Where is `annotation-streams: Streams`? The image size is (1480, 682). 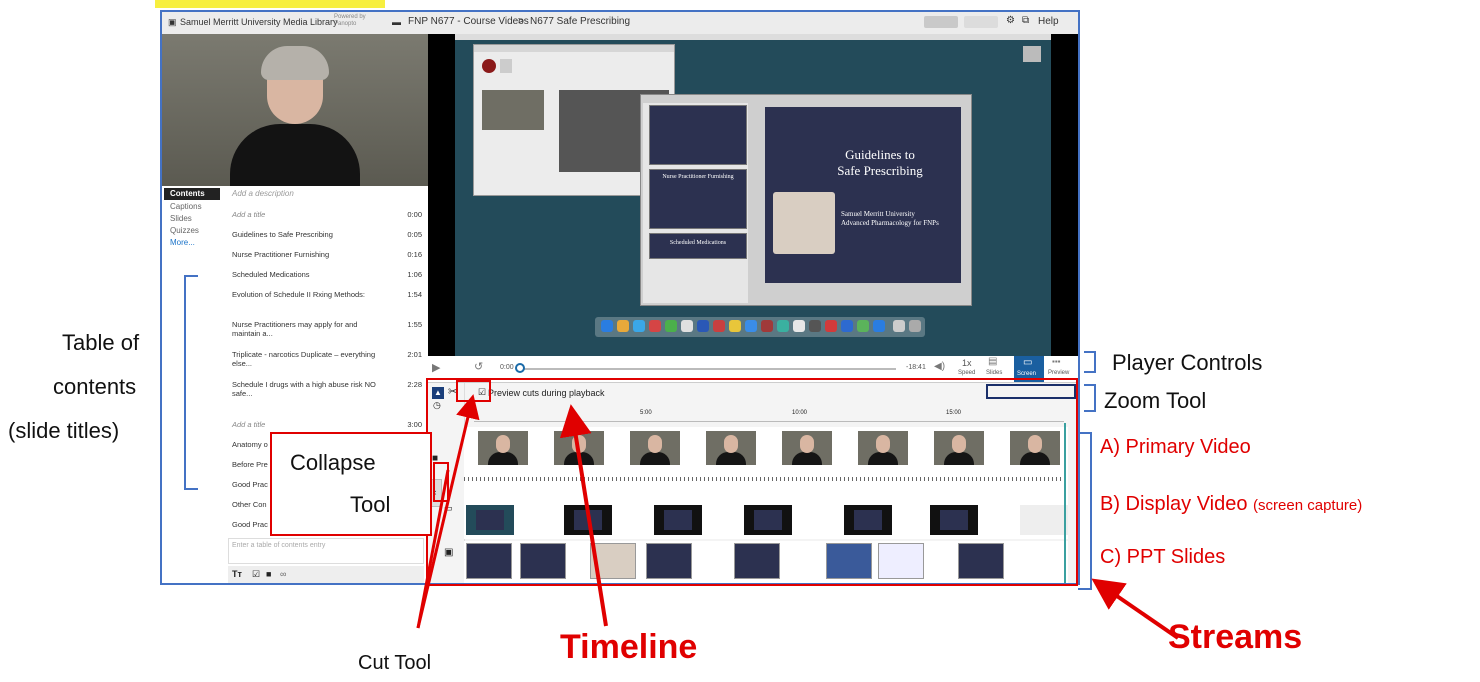
annotation-streams: Streams is located at coordinates (1235, 637).